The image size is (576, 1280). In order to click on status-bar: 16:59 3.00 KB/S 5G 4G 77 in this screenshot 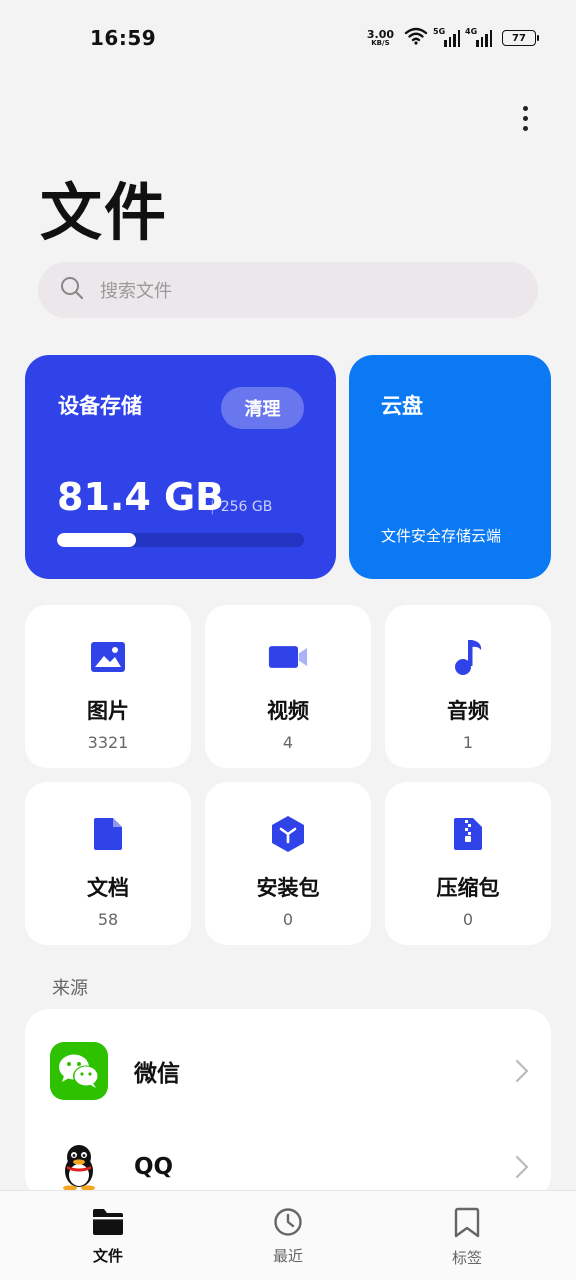, I will do `click(288, 38)`.